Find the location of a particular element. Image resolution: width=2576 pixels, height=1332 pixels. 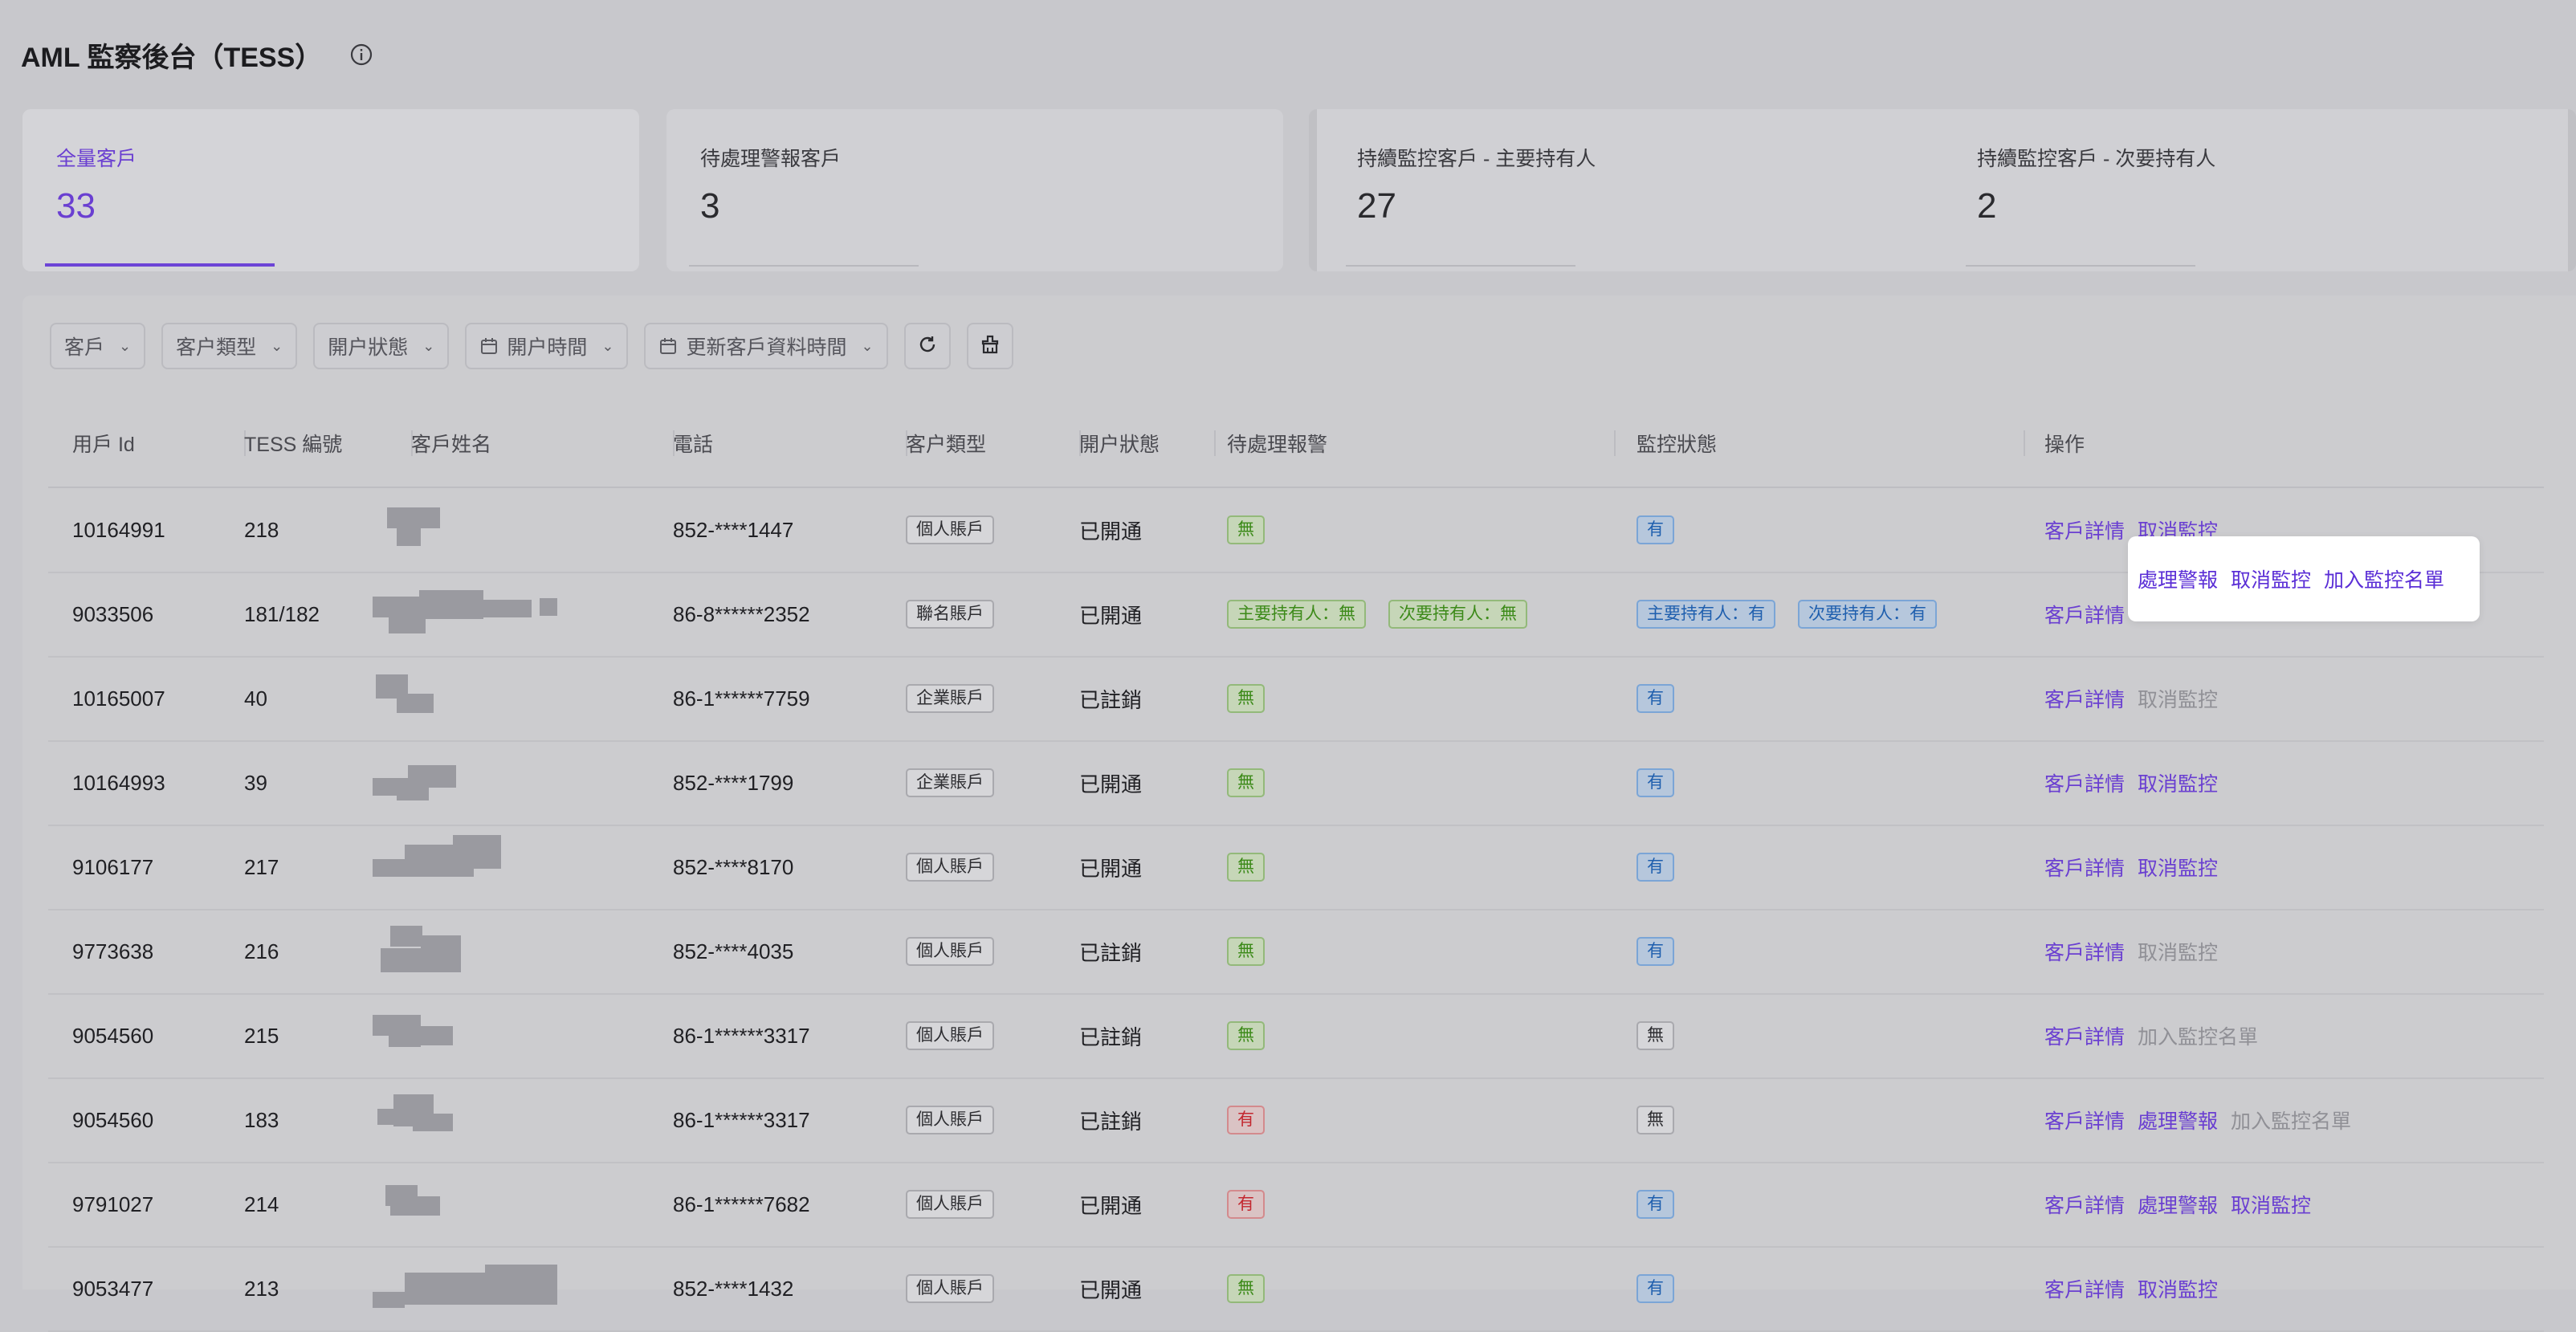

column-header-customer-type: 客户類型 is located at coordinates (946, 443).